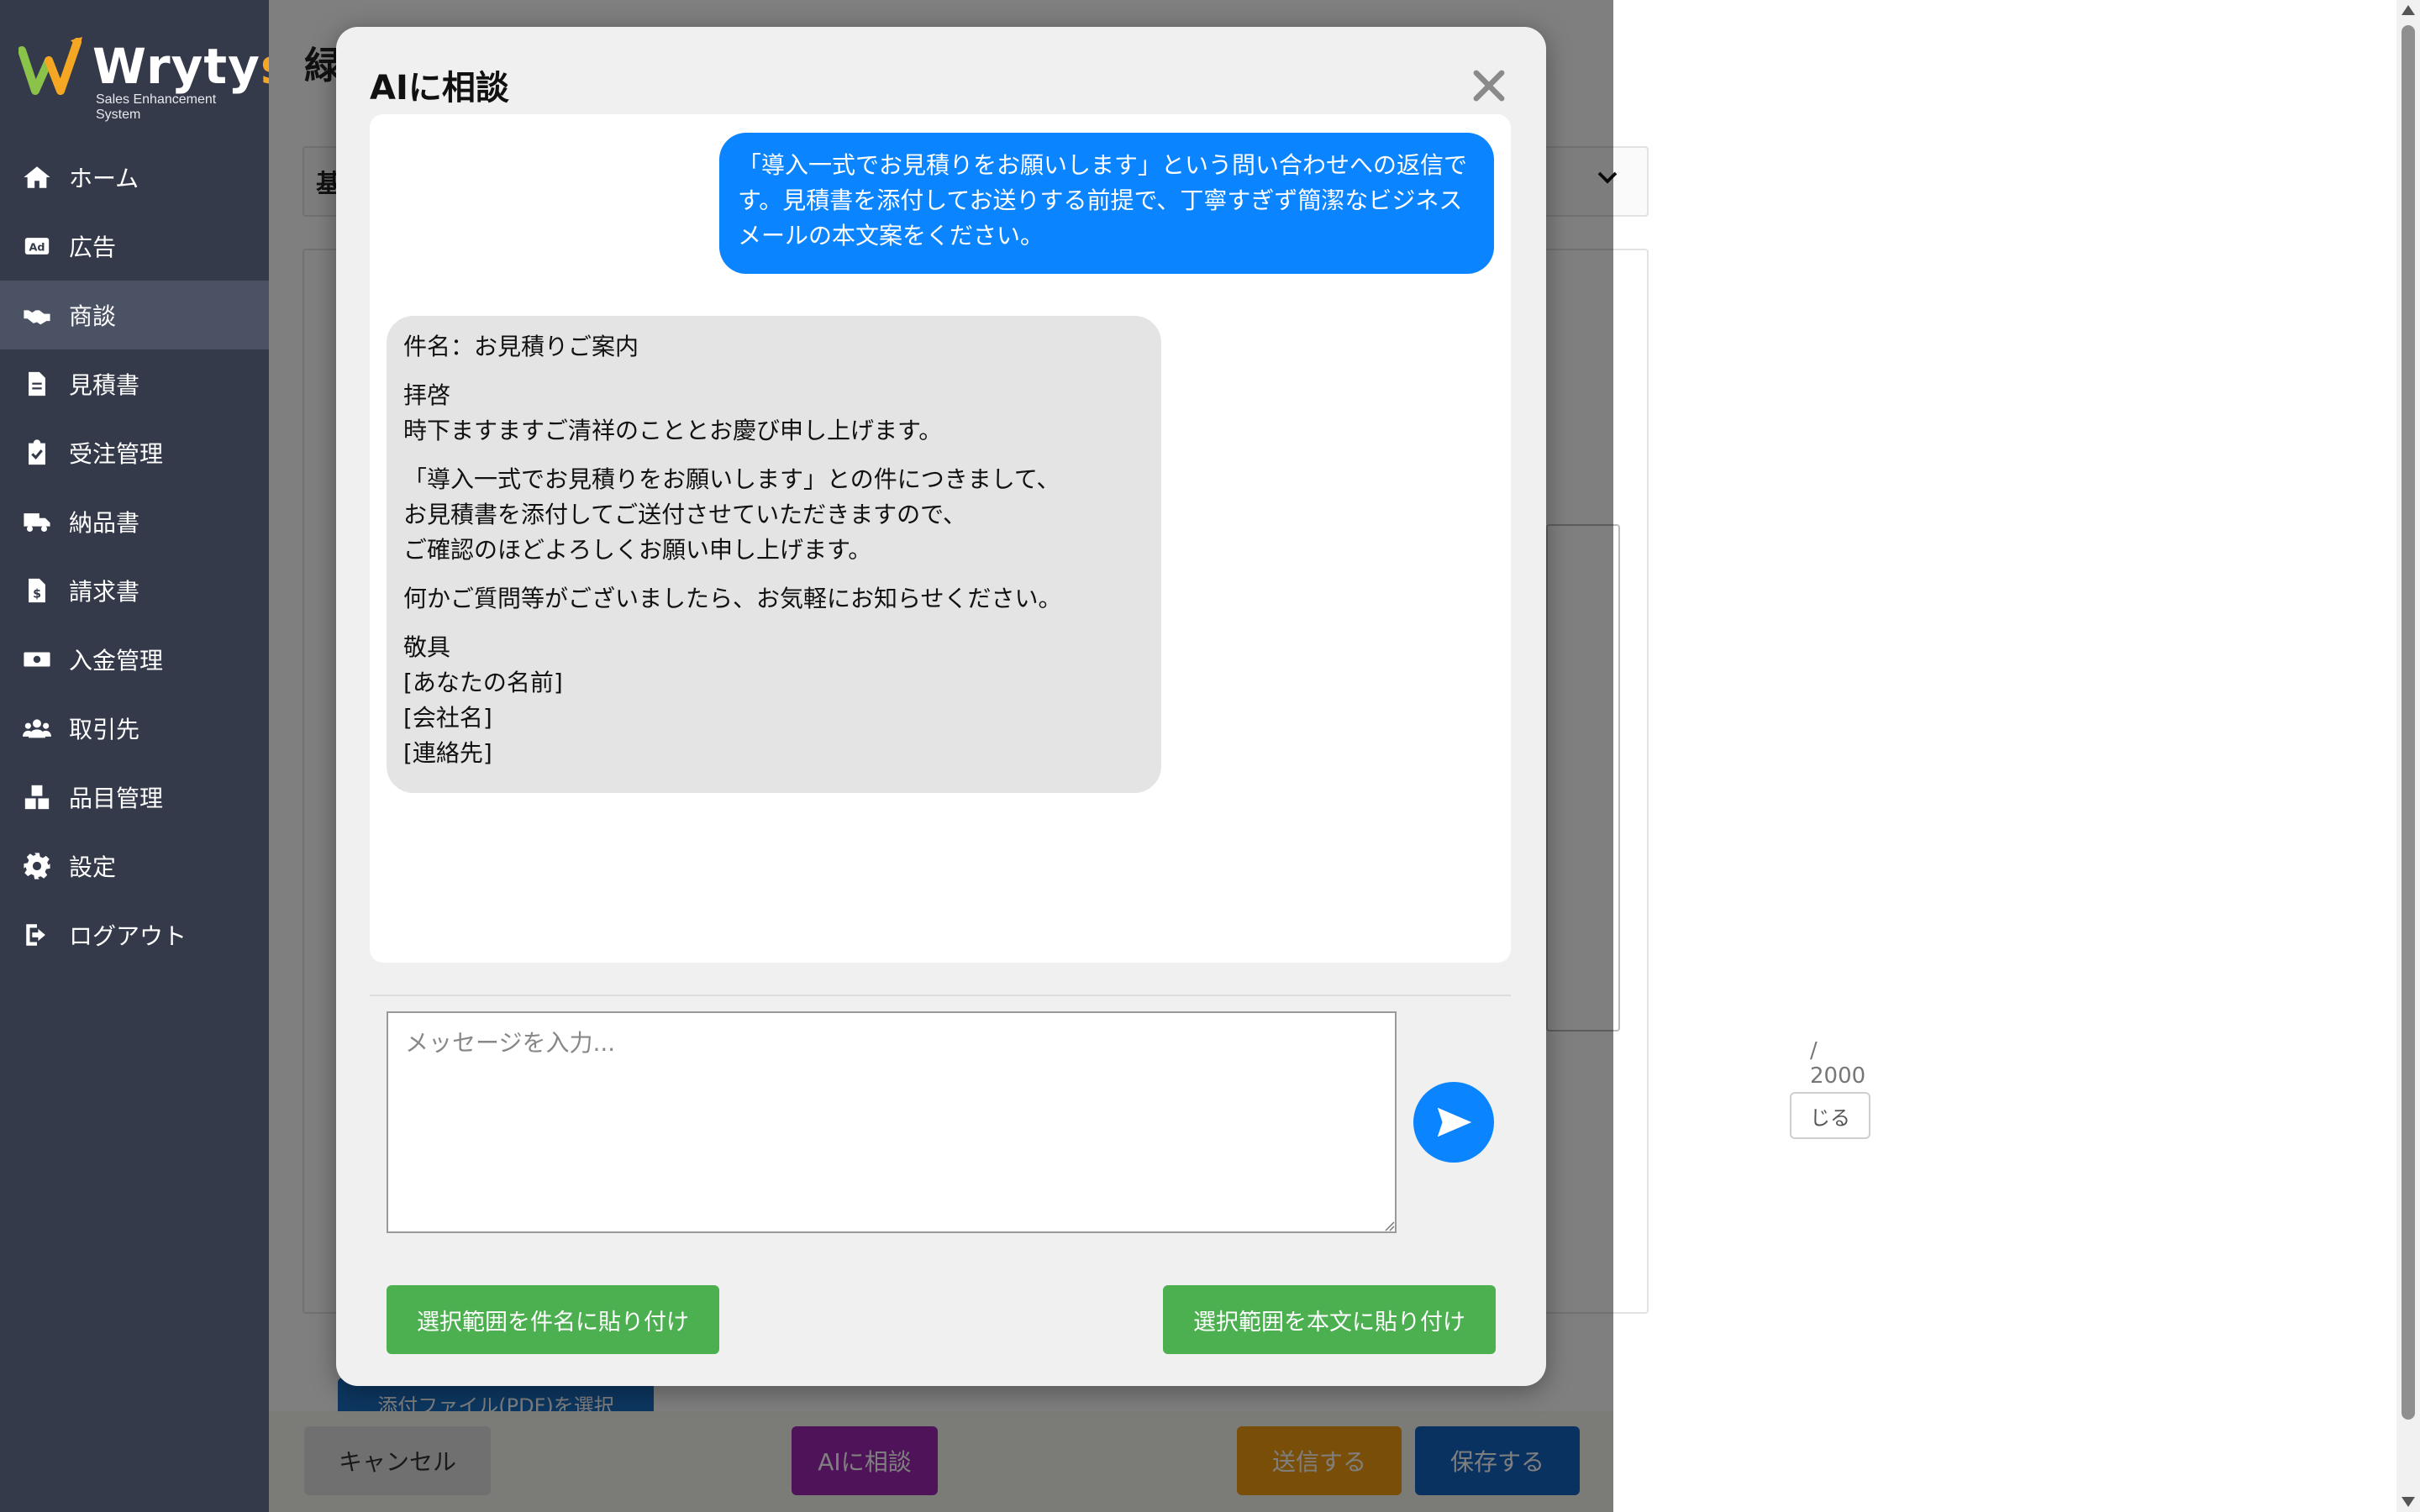  Describe the element at coordinates (2408, 10) in the screenshot. I see `scroll-up-arrow-icon` at that location.